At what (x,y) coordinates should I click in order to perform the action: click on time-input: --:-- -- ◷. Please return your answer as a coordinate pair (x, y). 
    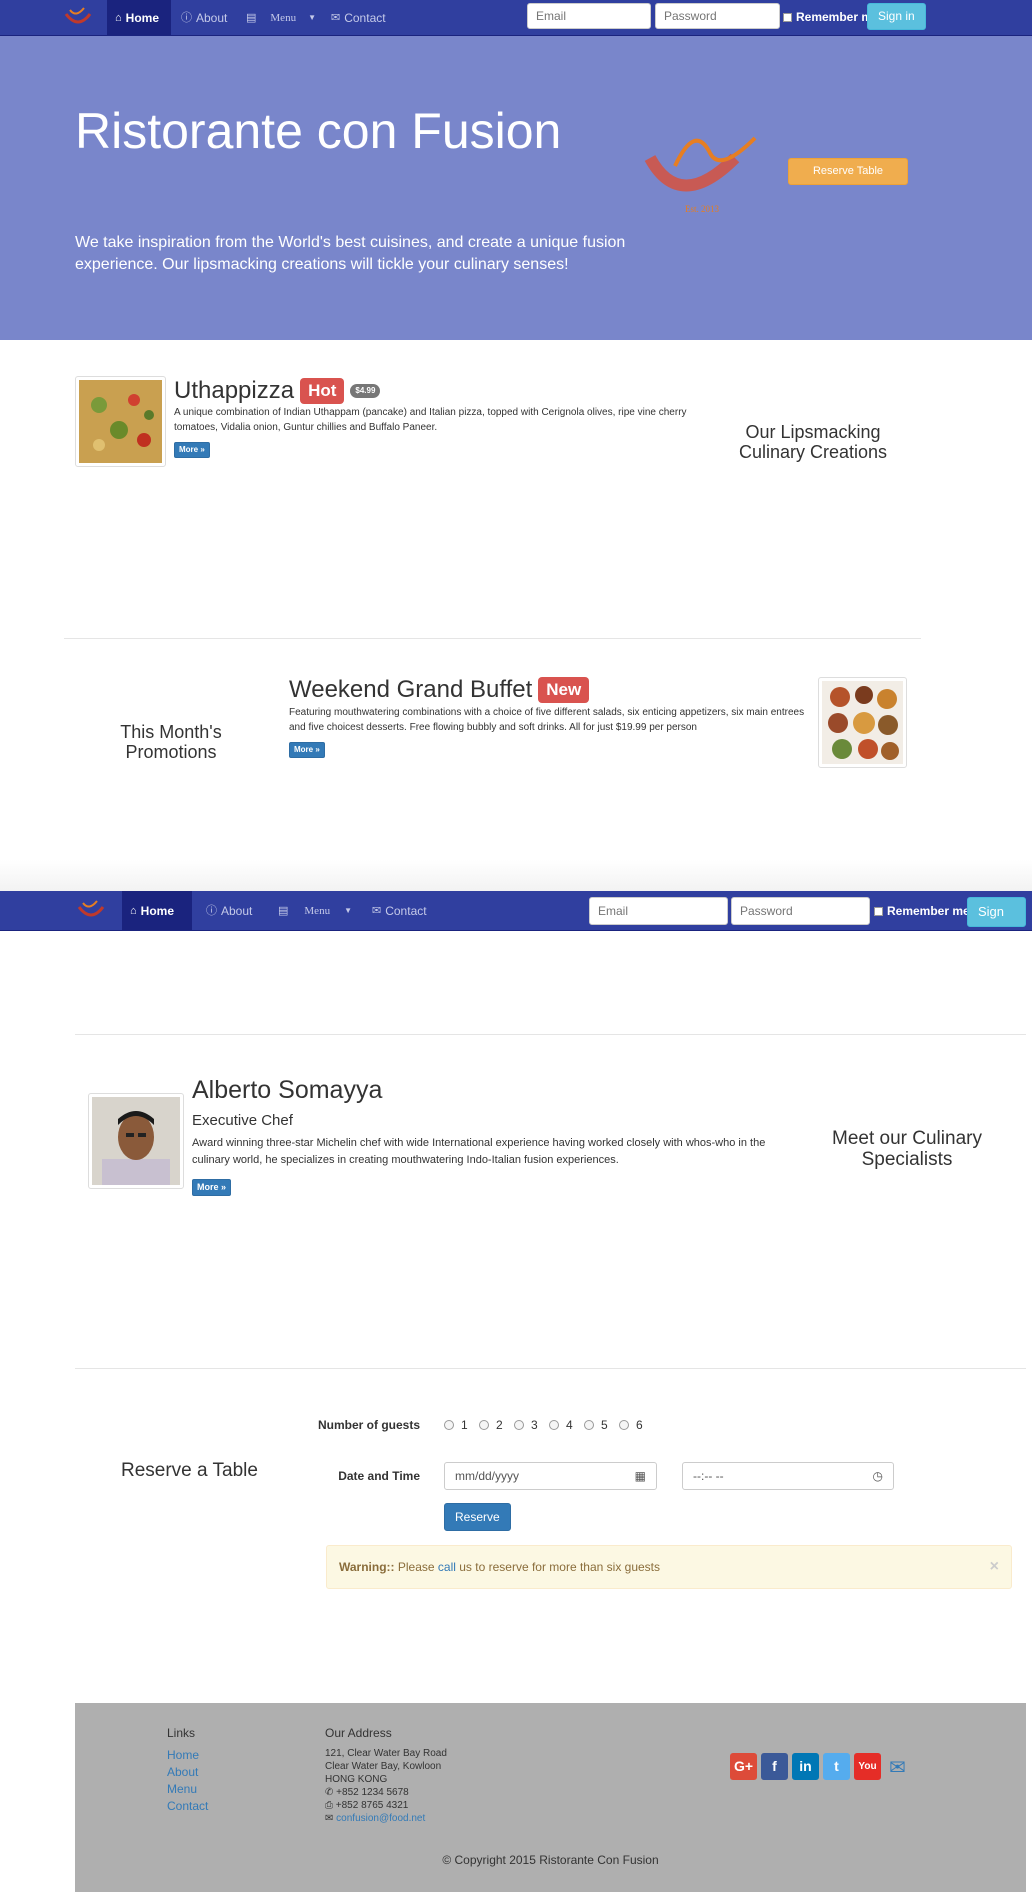
    Looking at the image, I should click on (788, 1476).